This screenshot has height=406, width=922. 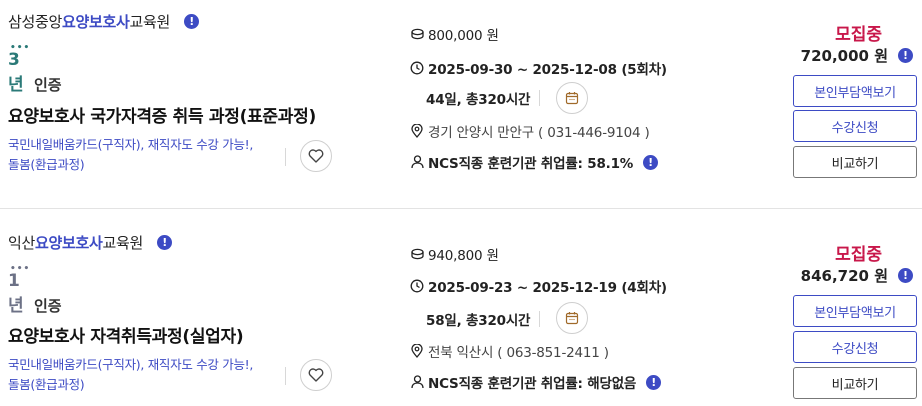 I want to click on original-price-value: 940,800 원, so click(x=463, y=256).